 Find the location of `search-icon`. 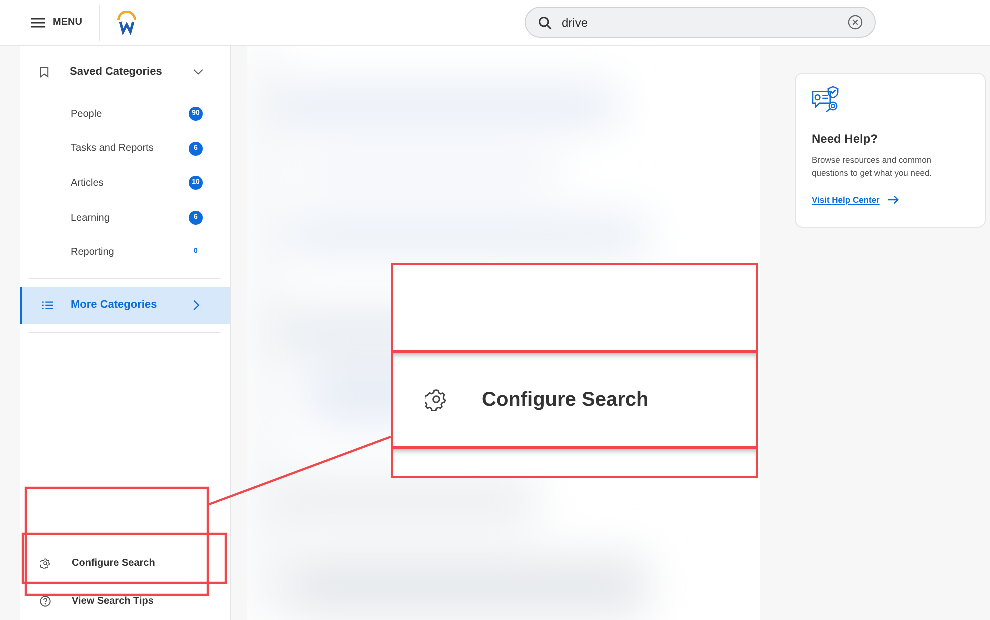

search-icon is located at coordinates (545, 23).